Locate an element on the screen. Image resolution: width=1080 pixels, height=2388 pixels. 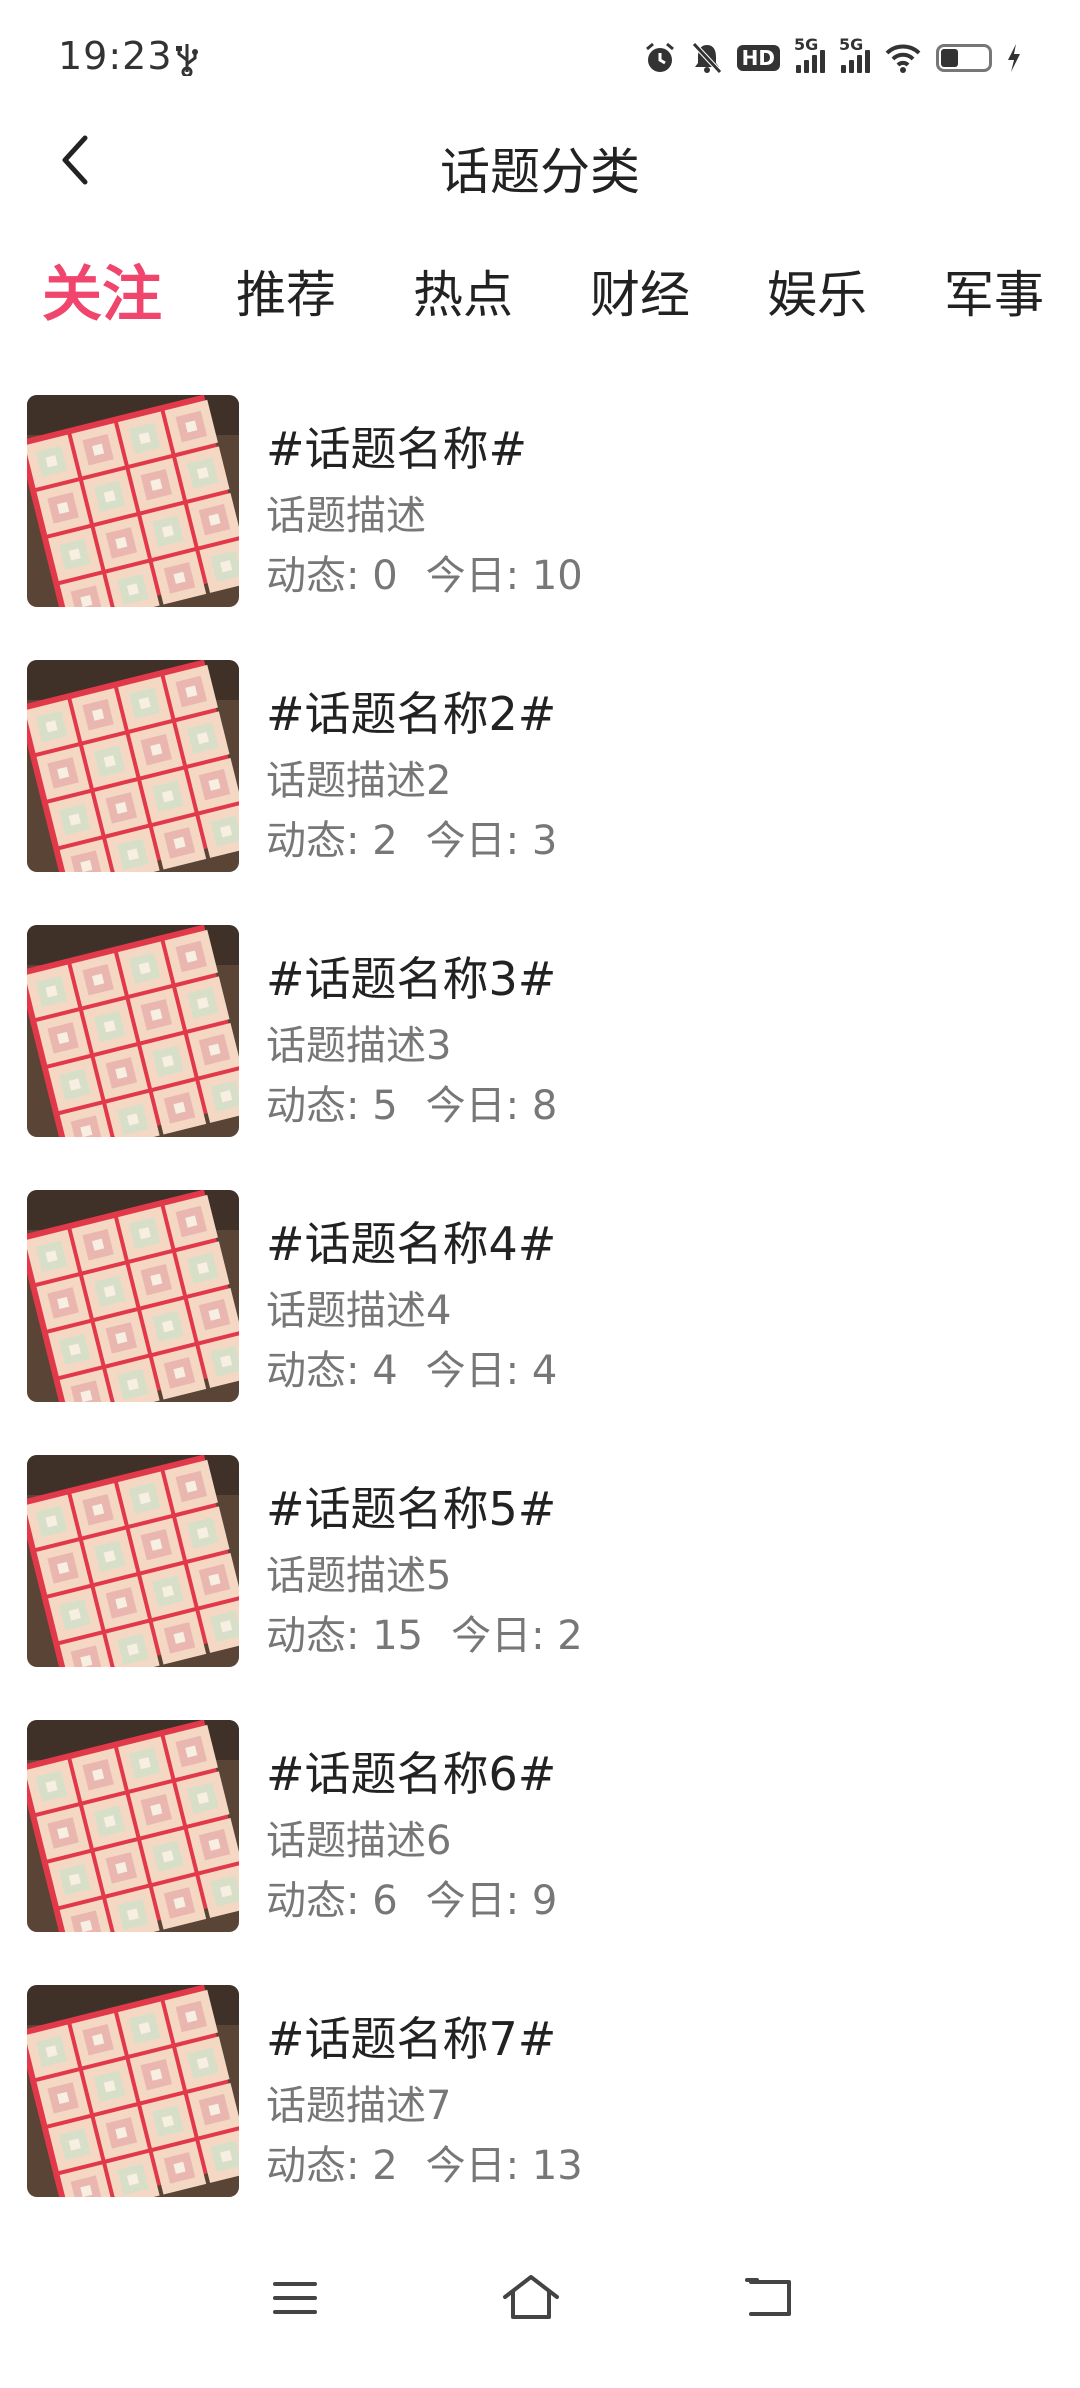
nav-back-button is located at coordinates (769, 2298).